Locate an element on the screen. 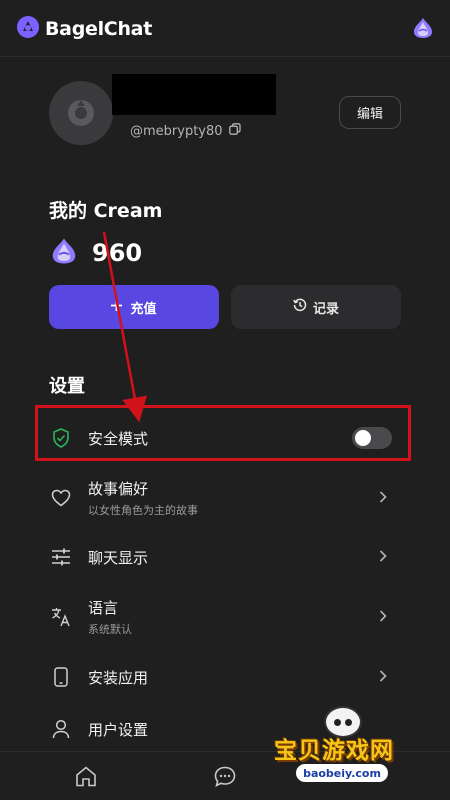  avatar is located at coordinates (81, 113).